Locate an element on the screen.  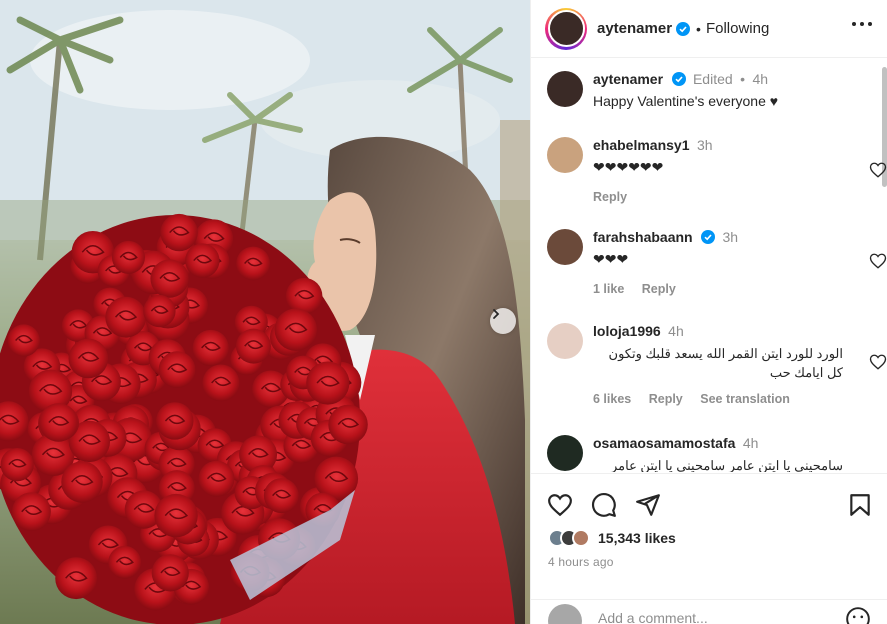
comment-username: farahshabaann is located at coordinates (643, 237).